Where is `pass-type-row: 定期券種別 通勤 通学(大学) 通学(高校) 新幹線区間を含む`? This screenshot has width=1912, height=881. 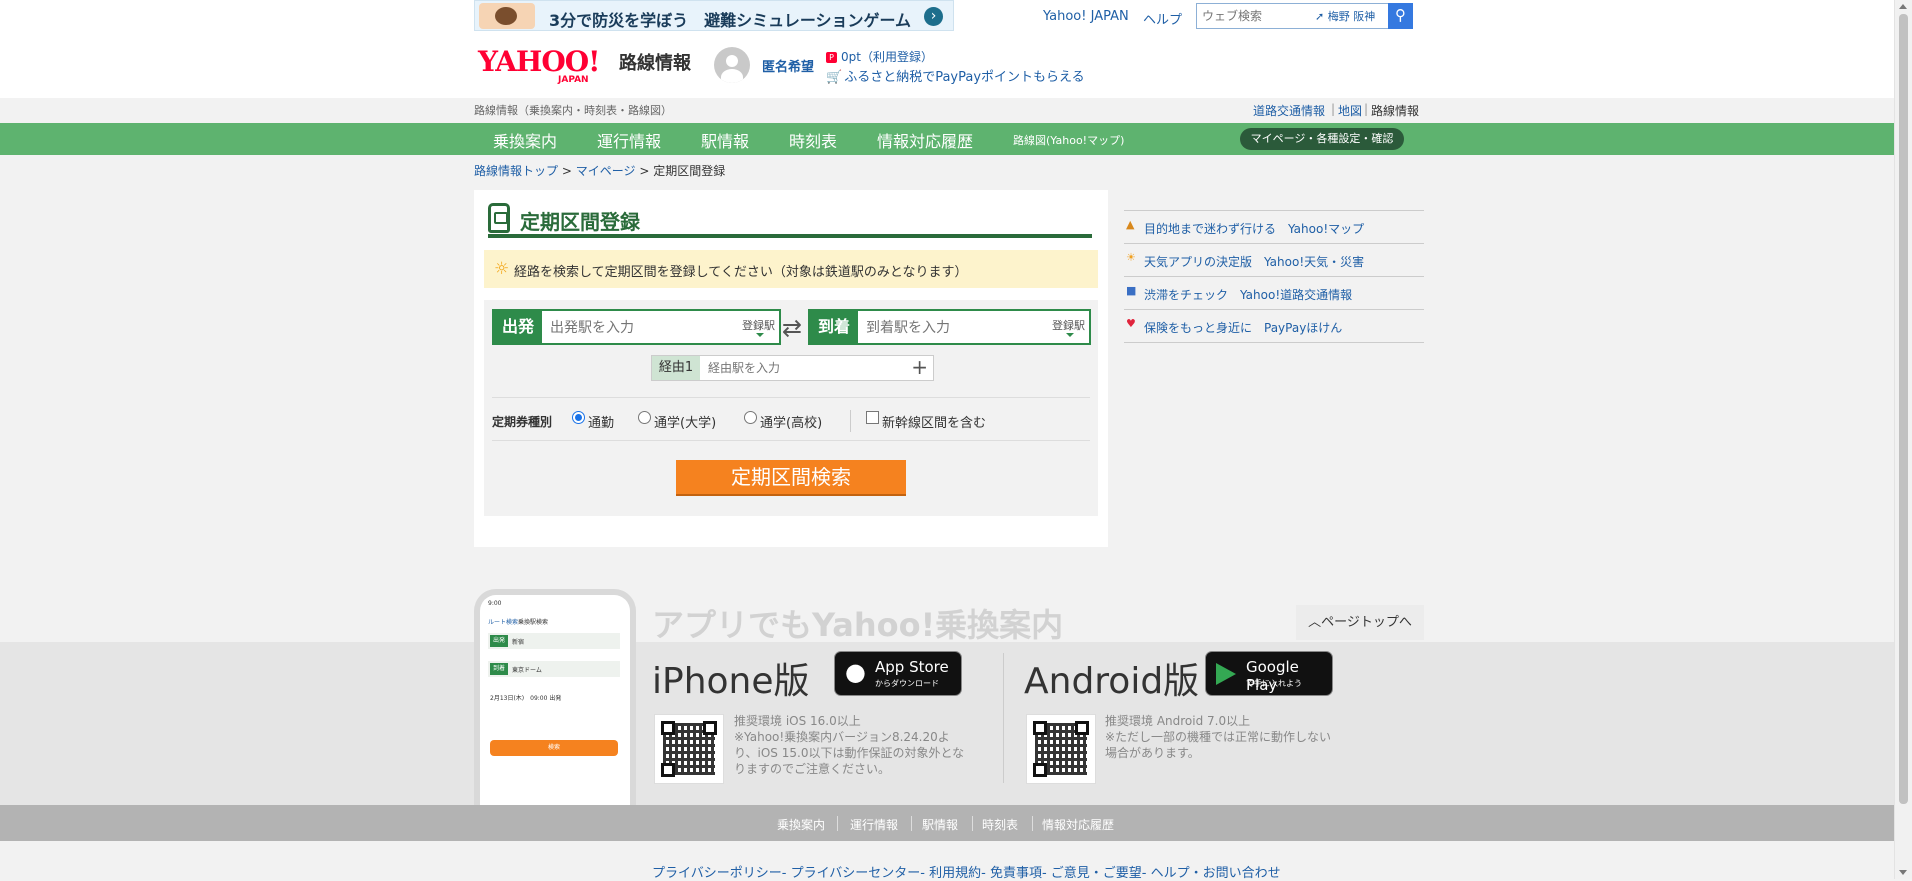 pass-type-row: 定期券種別 通勤 通学(大学) 通学(高校) 新幹線区間を含む is located at coordinates (791, 421).